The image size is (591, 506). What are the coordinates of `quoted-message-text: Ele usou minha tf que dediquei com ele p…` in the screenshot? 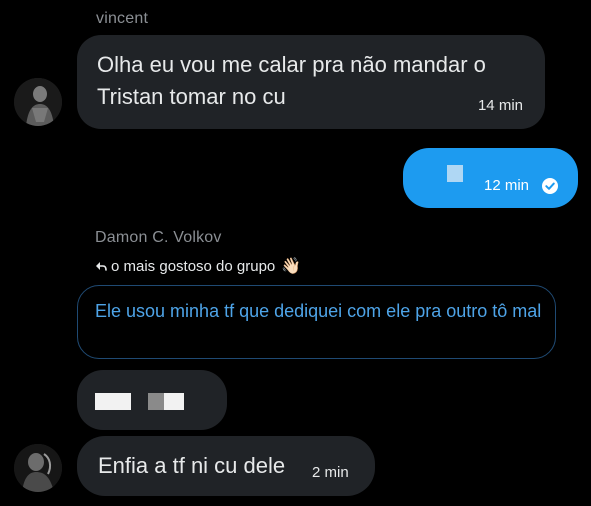 It's located at (318, 311).